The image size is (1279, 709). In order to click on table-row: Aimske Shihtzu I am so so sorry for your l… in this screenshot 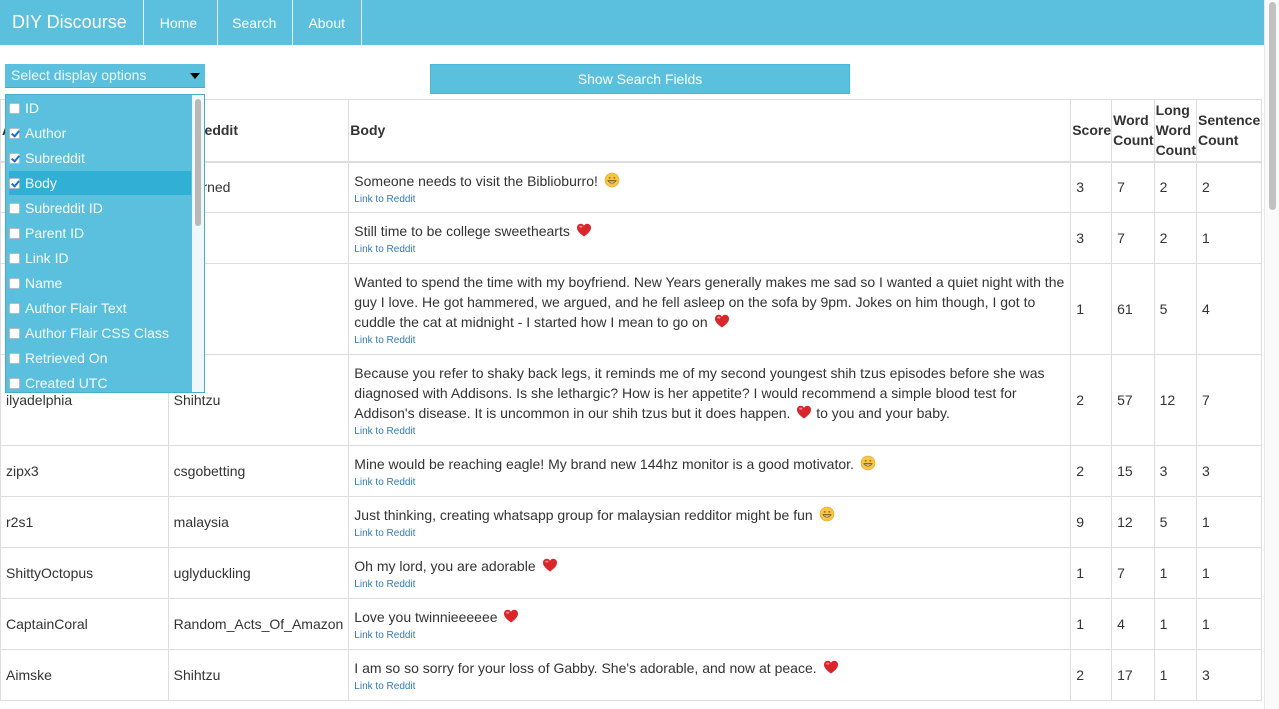, I will do `click(631, 675)`.